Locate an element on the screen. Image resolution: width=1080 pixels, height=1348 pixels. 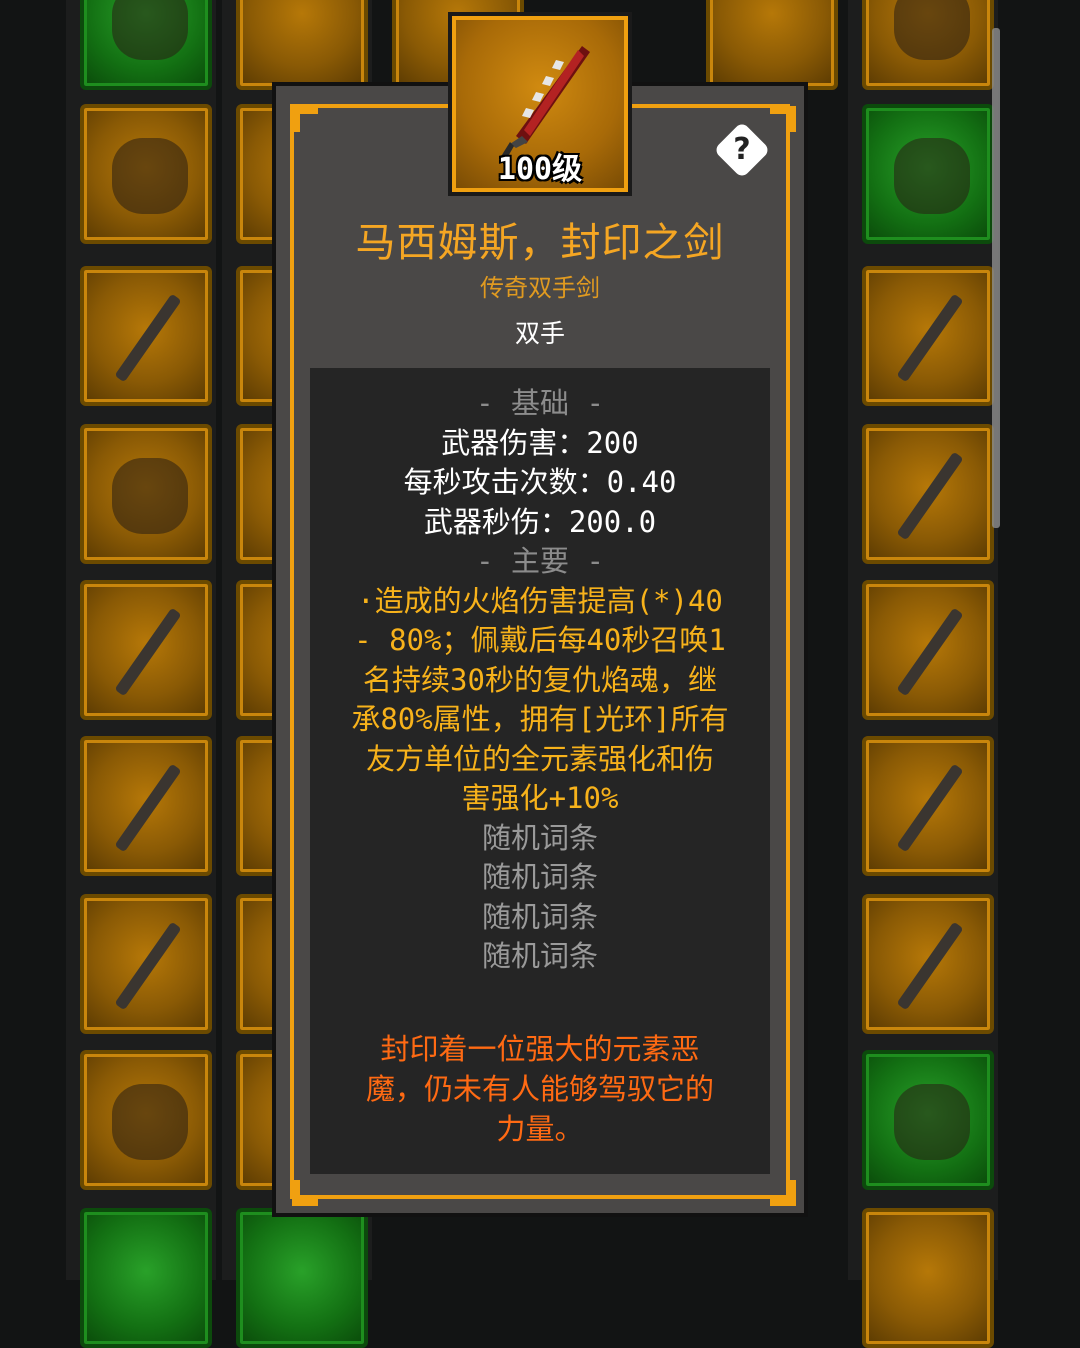
legendary-affix-line: 名持续30秒的复仇焰魂，继 is located at coordinates (540, 679).